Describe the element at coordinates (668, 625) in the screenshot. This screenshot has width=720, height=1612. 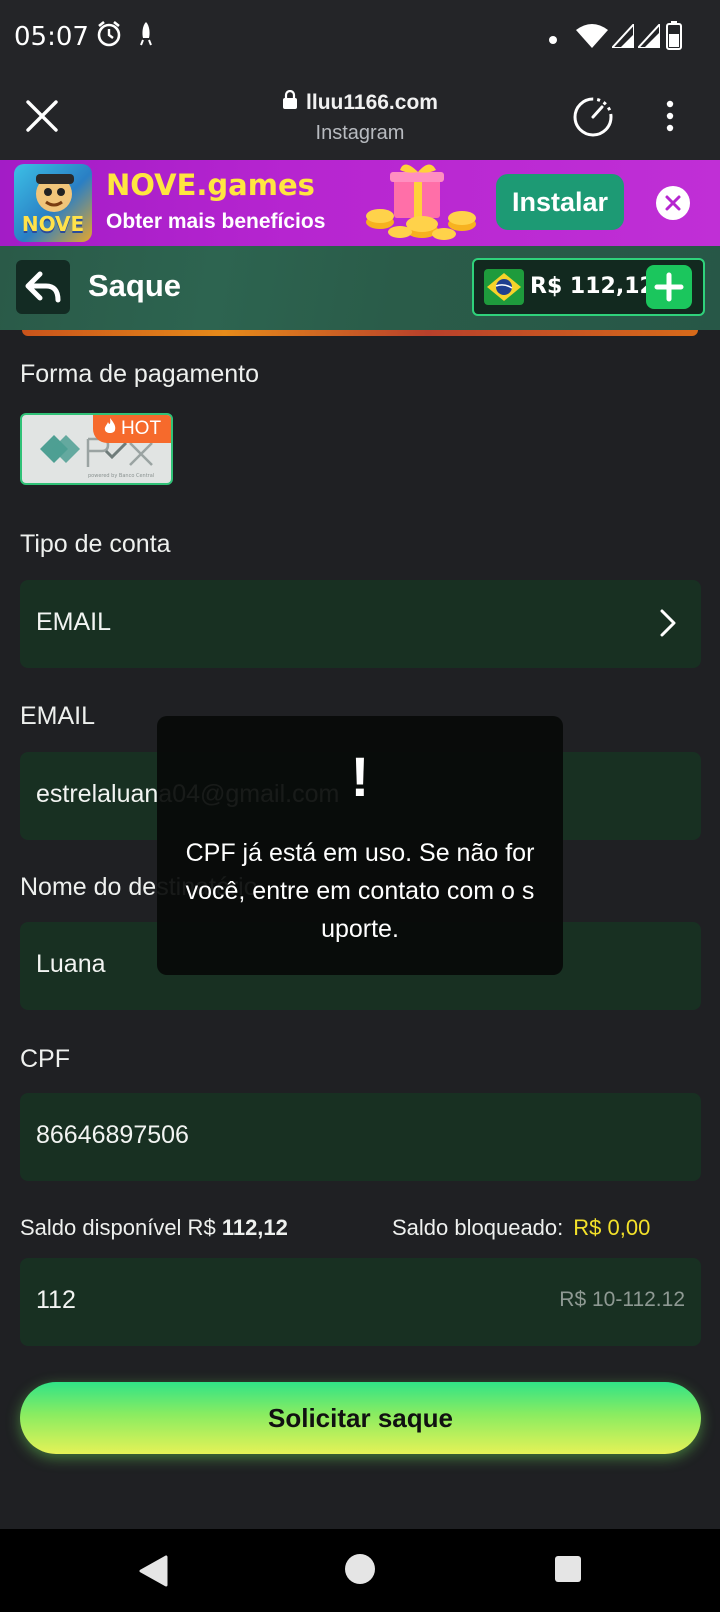
I see `chevron-right-icon` at that location.